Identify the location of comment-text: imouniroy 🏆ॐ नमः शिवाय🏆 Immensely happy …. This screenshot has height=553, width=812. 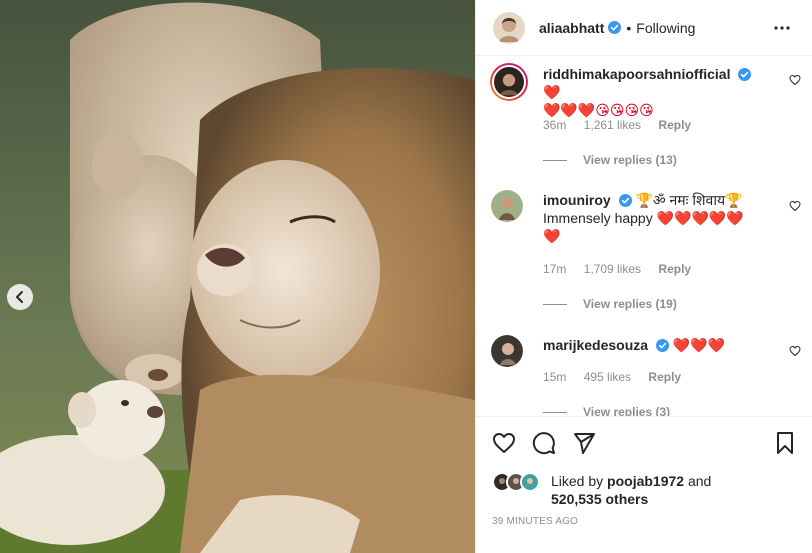
(655, 218).